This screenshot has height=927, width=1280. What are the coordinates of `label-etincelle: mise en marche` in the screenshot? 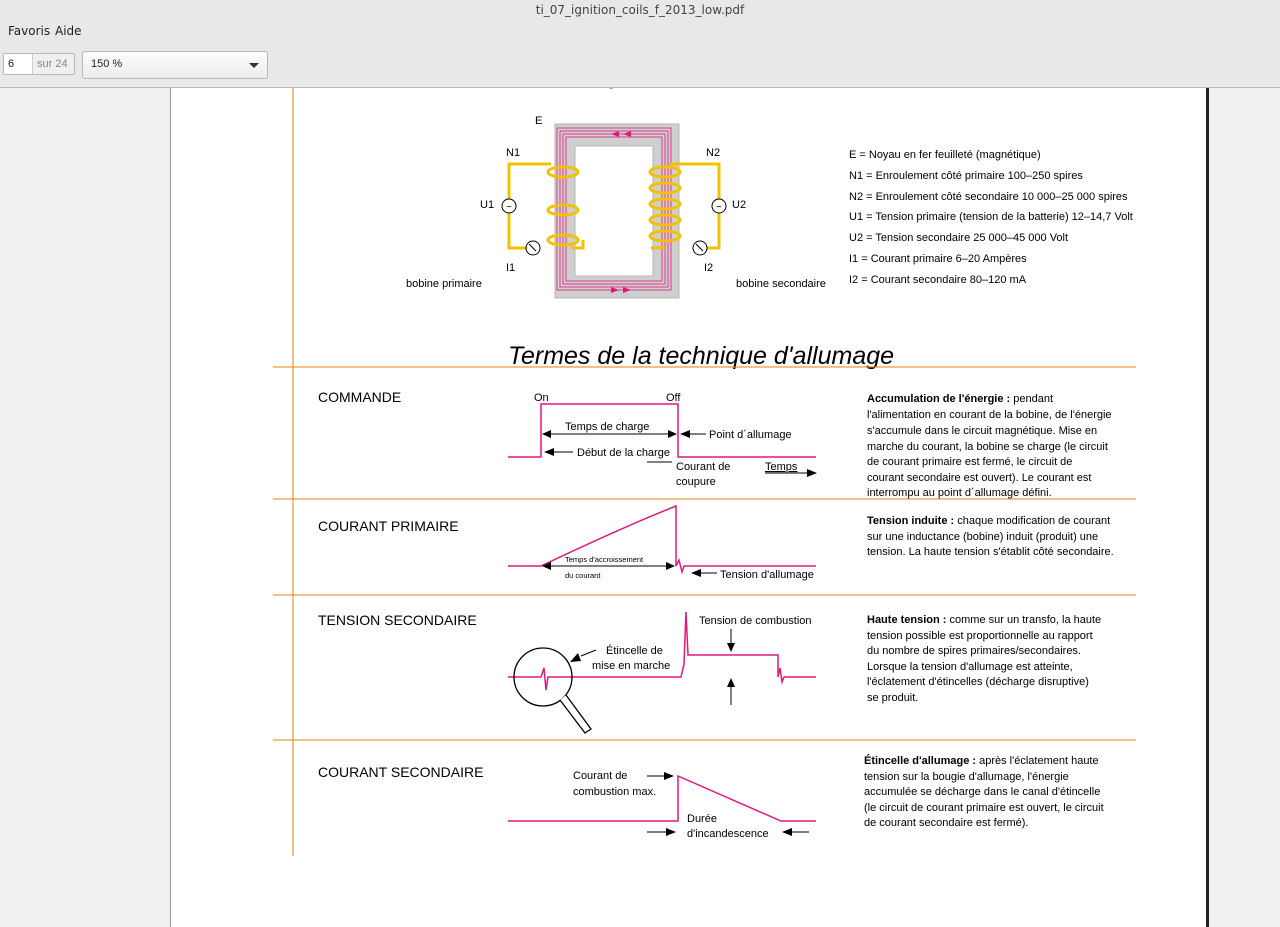 It's located at (631, 666).